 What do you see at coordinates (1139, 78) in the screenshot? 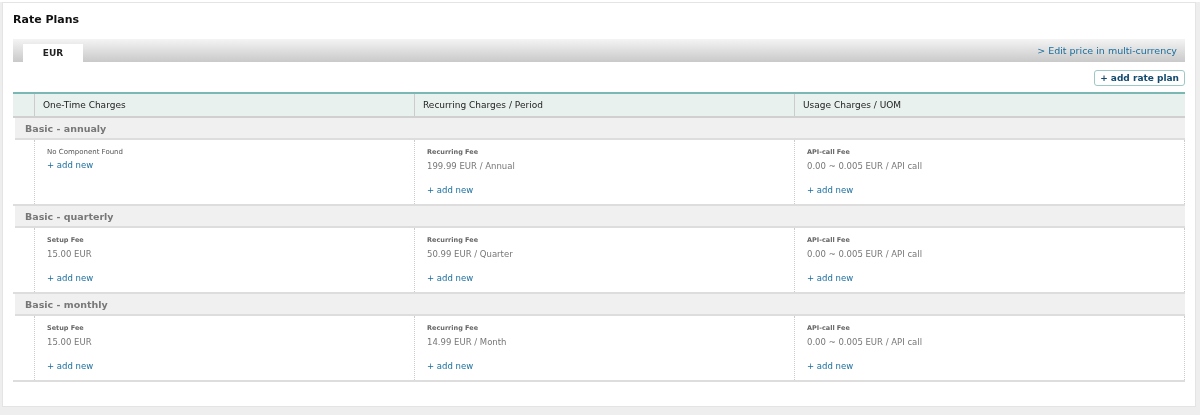
I see `add-rate-plan-button: + add rate plan` at bounding box center [1139, 78].